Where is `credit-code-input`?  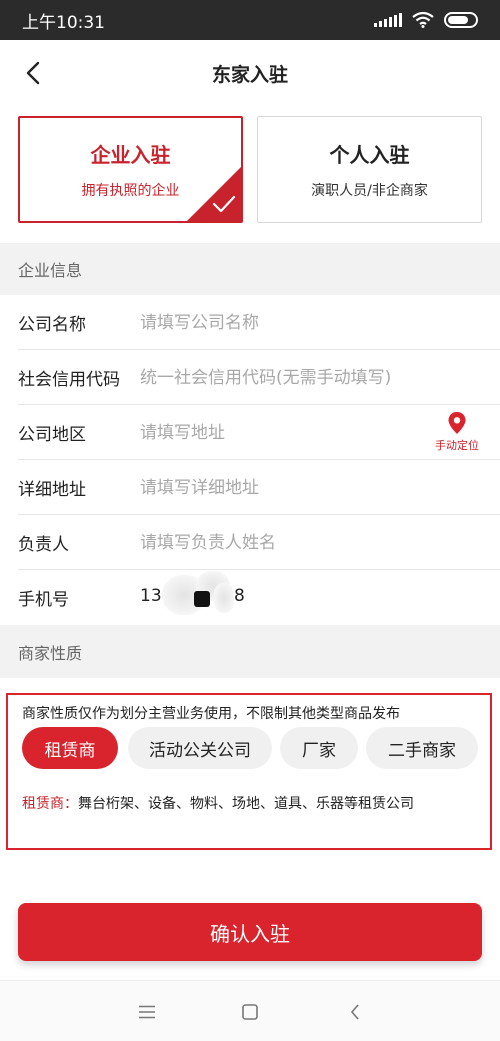 credit-code-input is located at coordinates (315, 377).